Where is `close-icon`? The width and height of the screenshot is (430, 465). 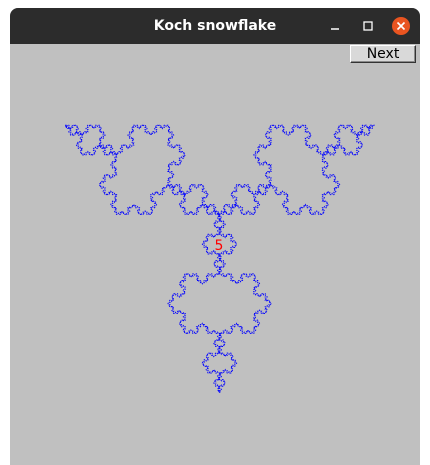
close-icon is located at coordinates (401, 26).